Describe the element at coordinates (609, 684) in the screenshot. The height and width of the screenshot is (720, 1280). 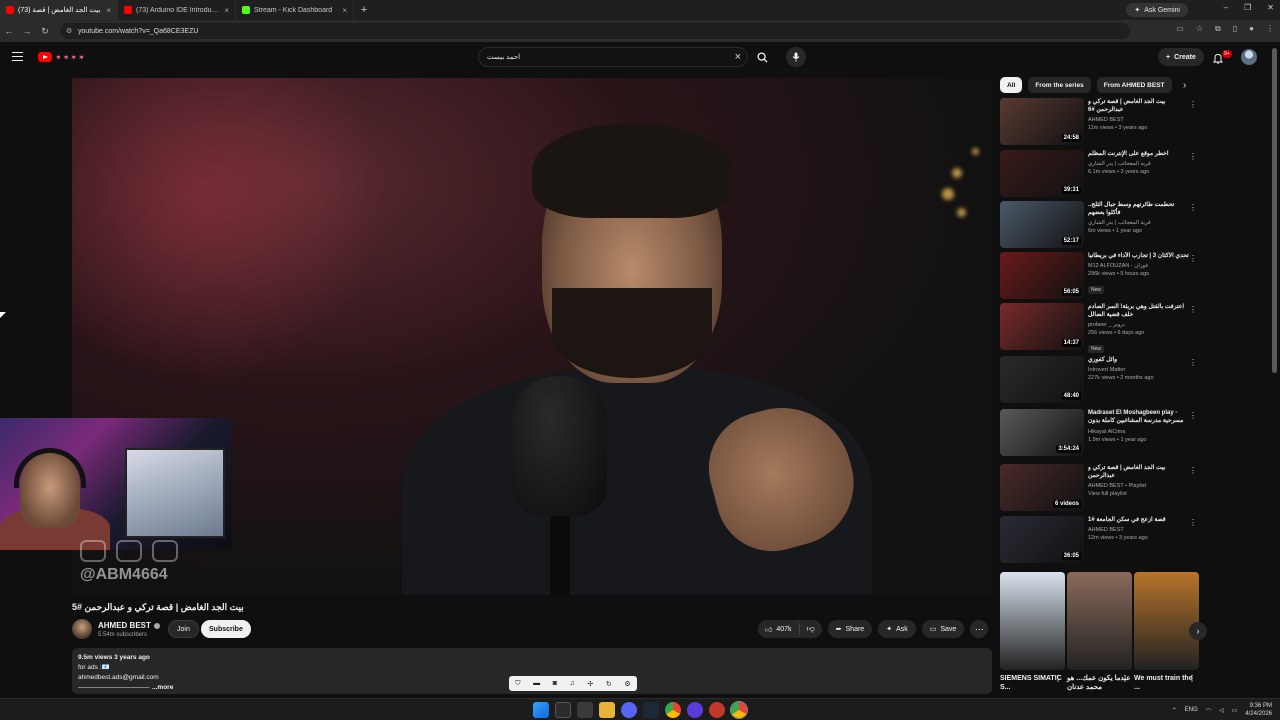
I see `refresh-icon: ↻` at that location.